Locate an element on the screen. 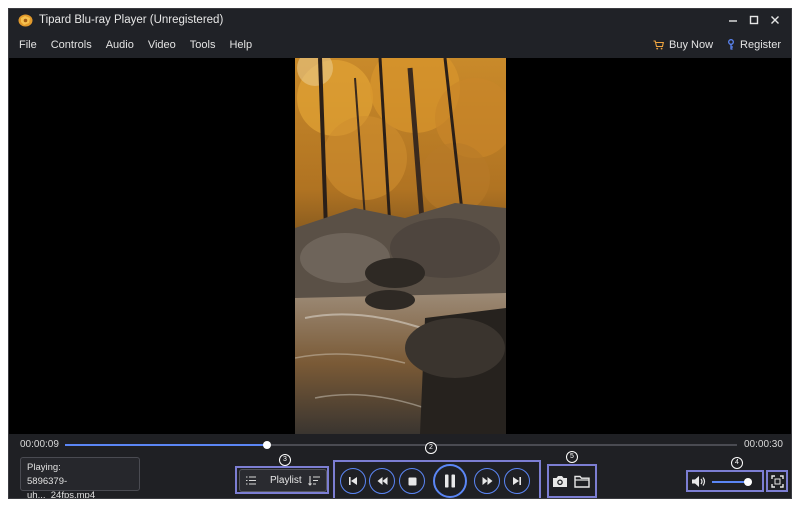 The image size is (800, 507). snapshot-camera-icon is located at coordinates (560, 481).